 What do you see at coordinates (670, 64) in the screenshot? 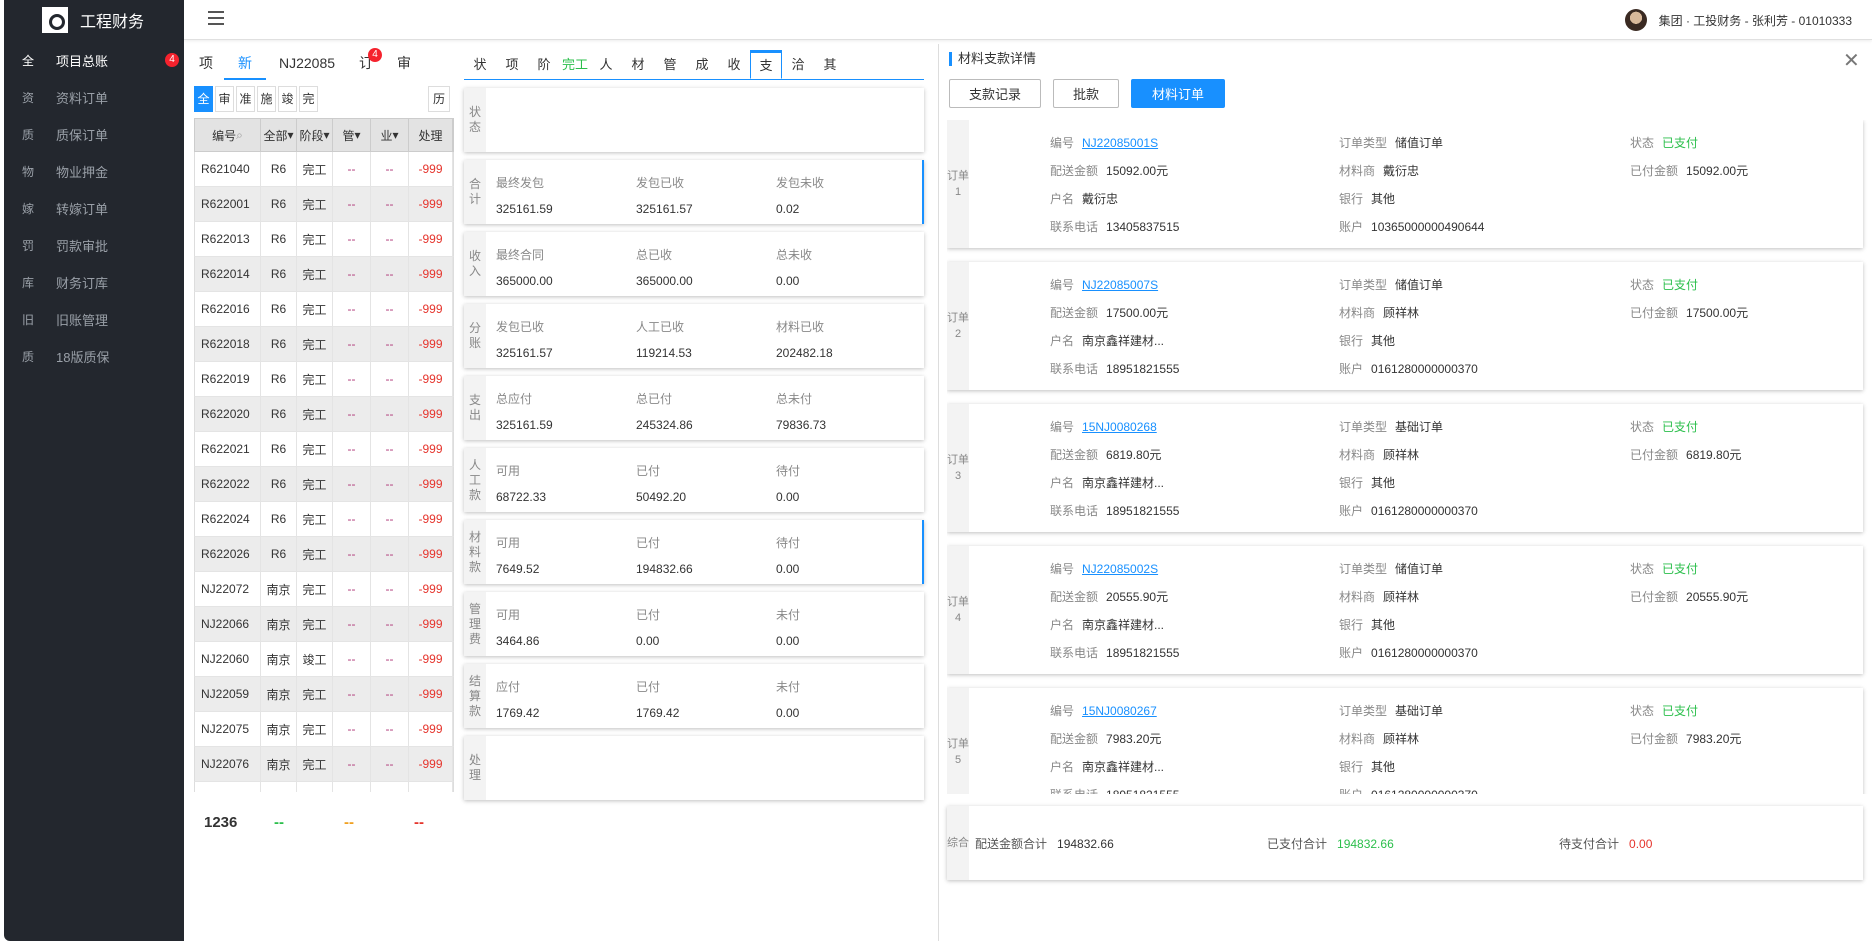
I see `summary-tab: 管` at bounding box center [670, 64].